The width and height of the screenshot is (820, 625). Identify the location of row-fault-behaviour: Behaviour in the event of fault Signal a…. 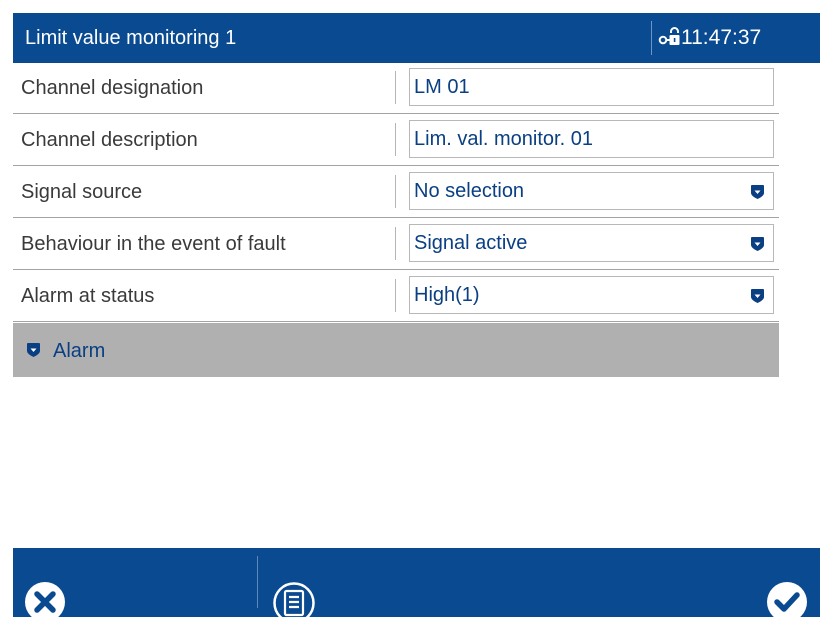
(396, 244).